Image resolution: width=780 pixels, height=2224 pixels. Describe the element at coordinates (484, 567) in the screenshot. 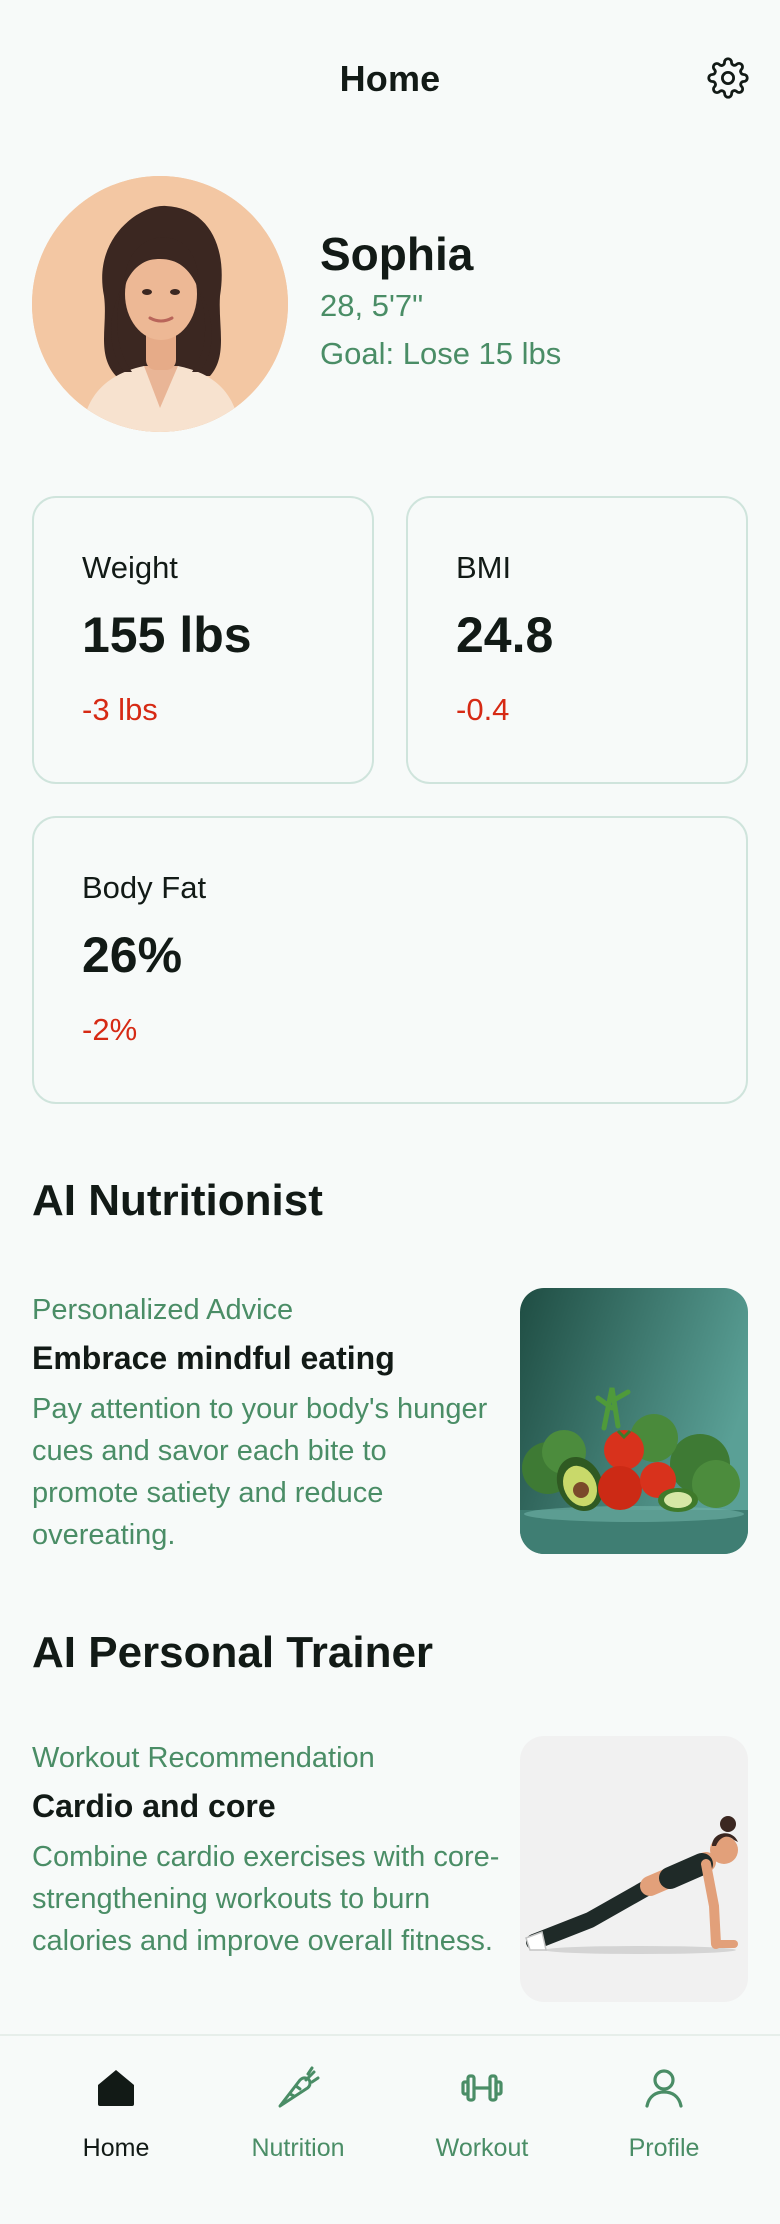

I see `stat-label: BMI` at that location.